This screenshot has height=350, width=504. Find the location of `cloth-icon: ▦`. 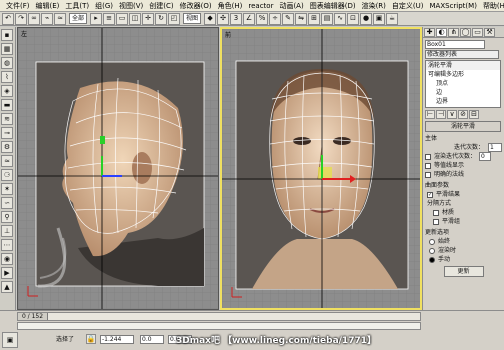

cloth-icon: ▦ is located at coordinates (7, 49).